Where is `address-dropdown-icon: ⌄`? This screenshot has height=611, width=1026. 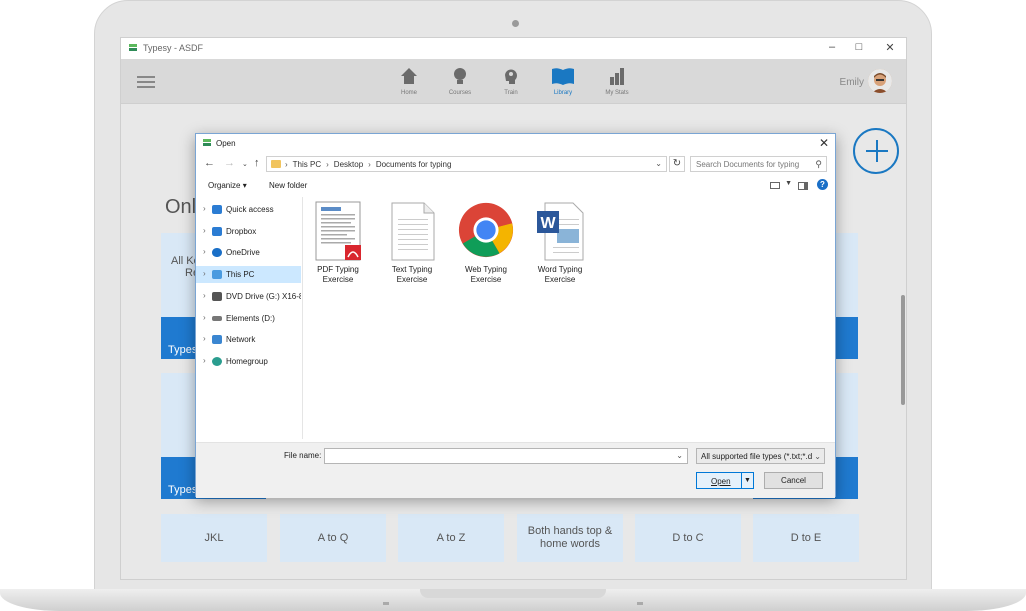
address-dropdown-icon: ⌄ is located at coordinates (658, 163).